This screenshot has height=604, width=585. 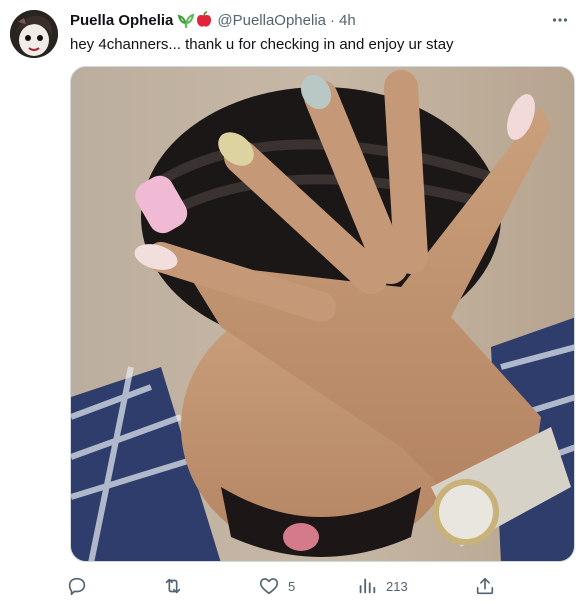 I want to click on user-handle: @PuellaOphelia, so click(x=271, y=20).